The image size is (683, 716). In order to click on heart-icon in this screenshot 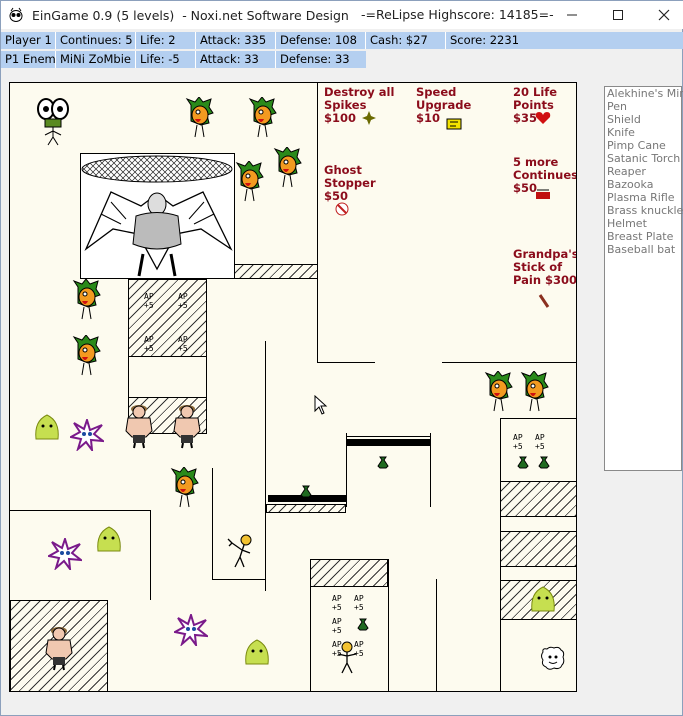, I will do `click(543, 118)`.